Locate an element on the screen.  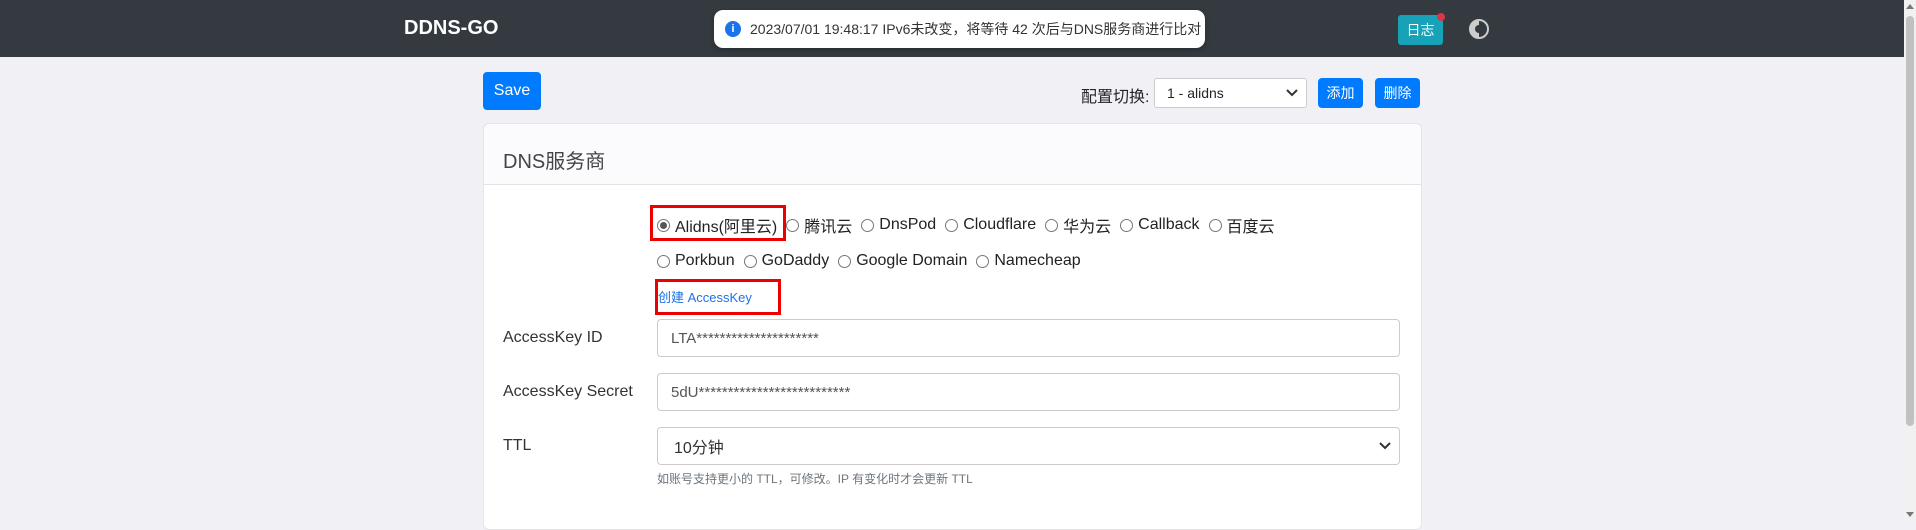
accesskey-secret-input: 5dU************************** is located at coordinates (1028, 392).